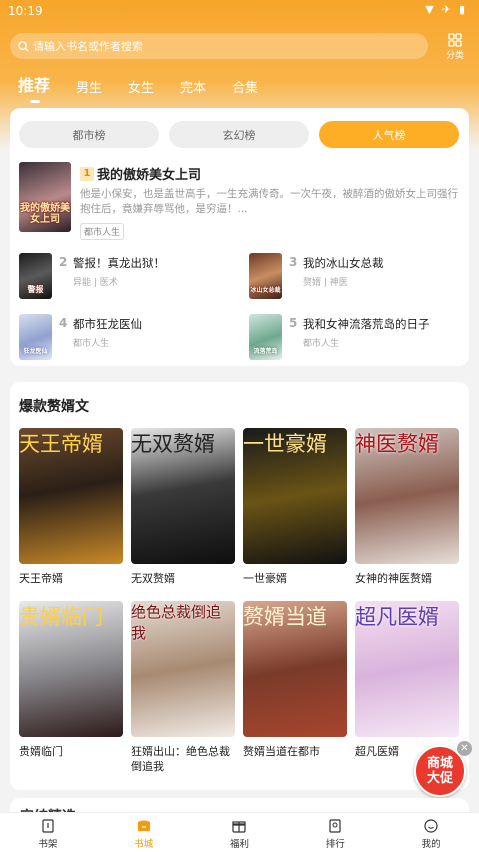  Describe the element at coordinates (25, 11) in the screenshot. I see `status-time: 10:19` at that location.